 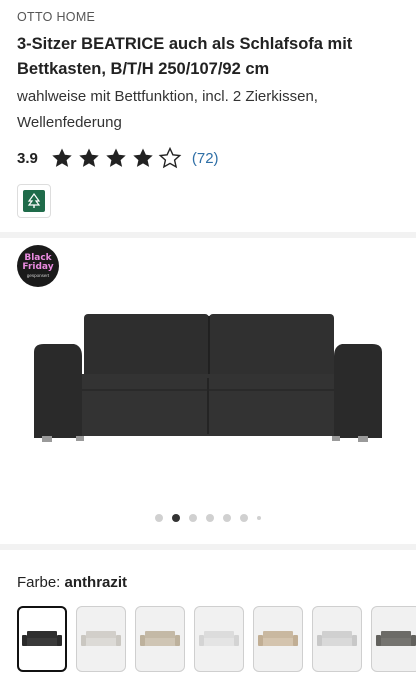 I want to click on black-friday-line-2: Friday, so click(x=38, y=267).